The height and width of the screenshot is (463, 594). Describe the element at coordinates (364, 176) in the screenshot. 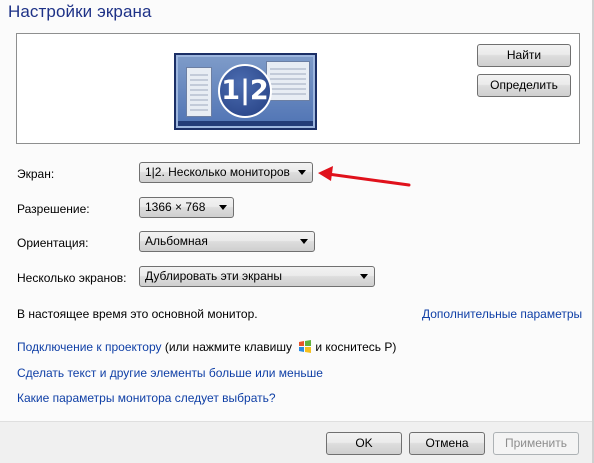

I see `red-arrow-icon` at that location.